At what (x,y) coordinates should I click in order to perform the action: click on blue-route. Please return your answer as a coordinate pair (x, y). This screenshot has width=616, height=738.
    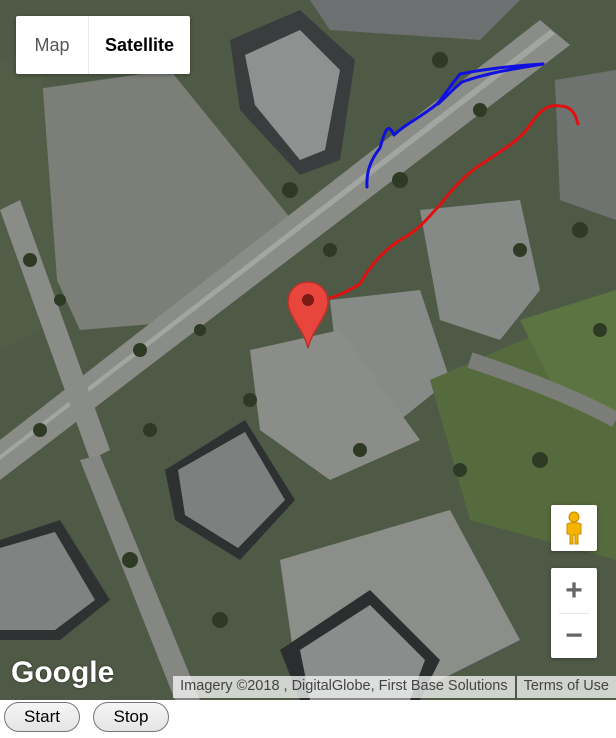
    Looking at the image, I should click on (455, 125).